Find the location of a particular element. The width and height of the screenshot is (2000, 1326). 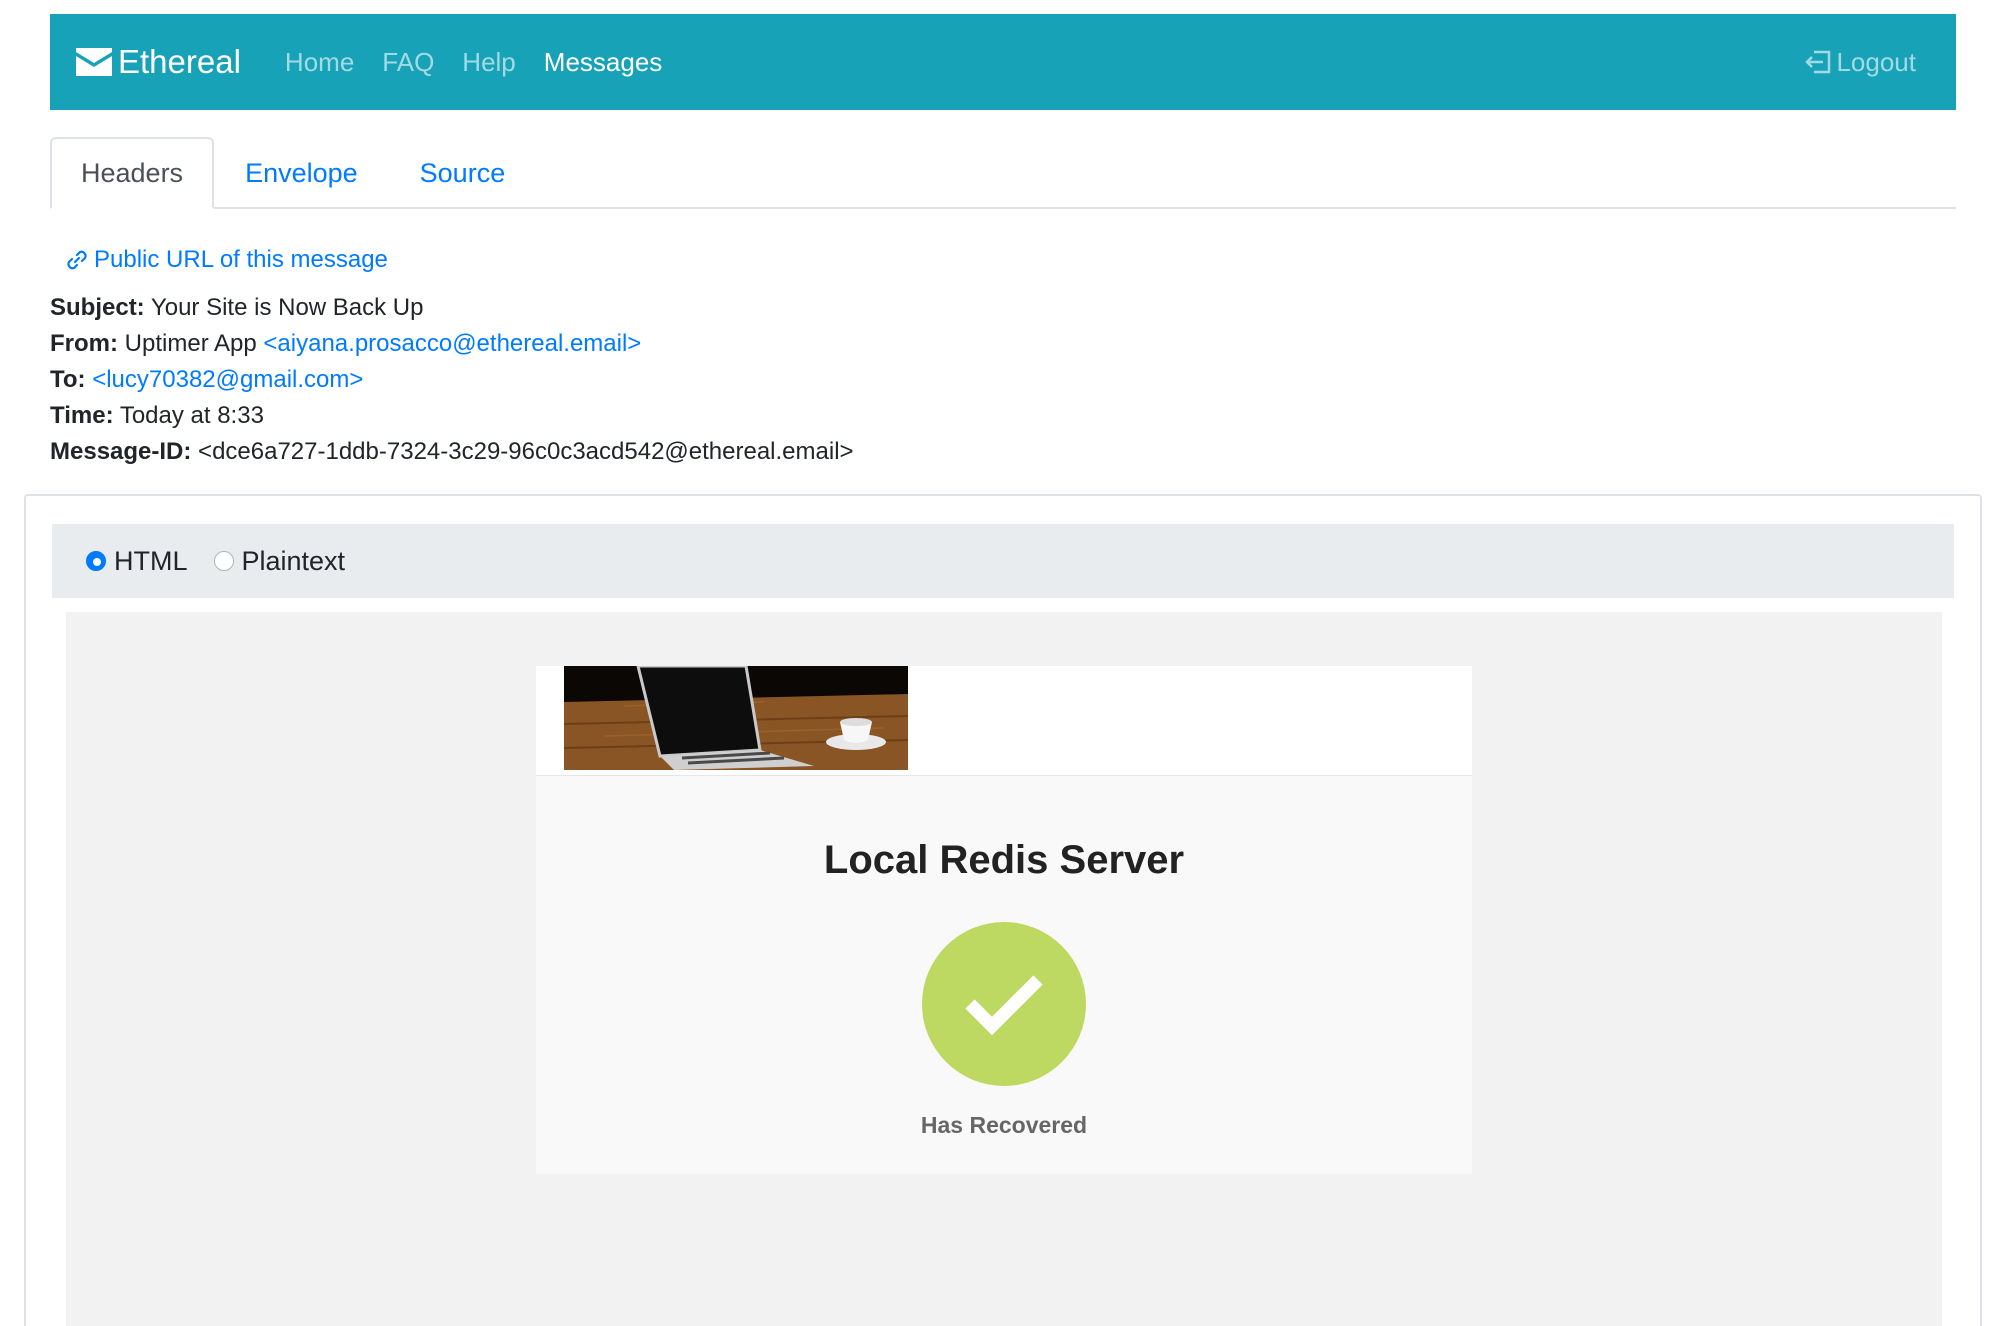

html-radio-dot is located at coordinates (96, 561).